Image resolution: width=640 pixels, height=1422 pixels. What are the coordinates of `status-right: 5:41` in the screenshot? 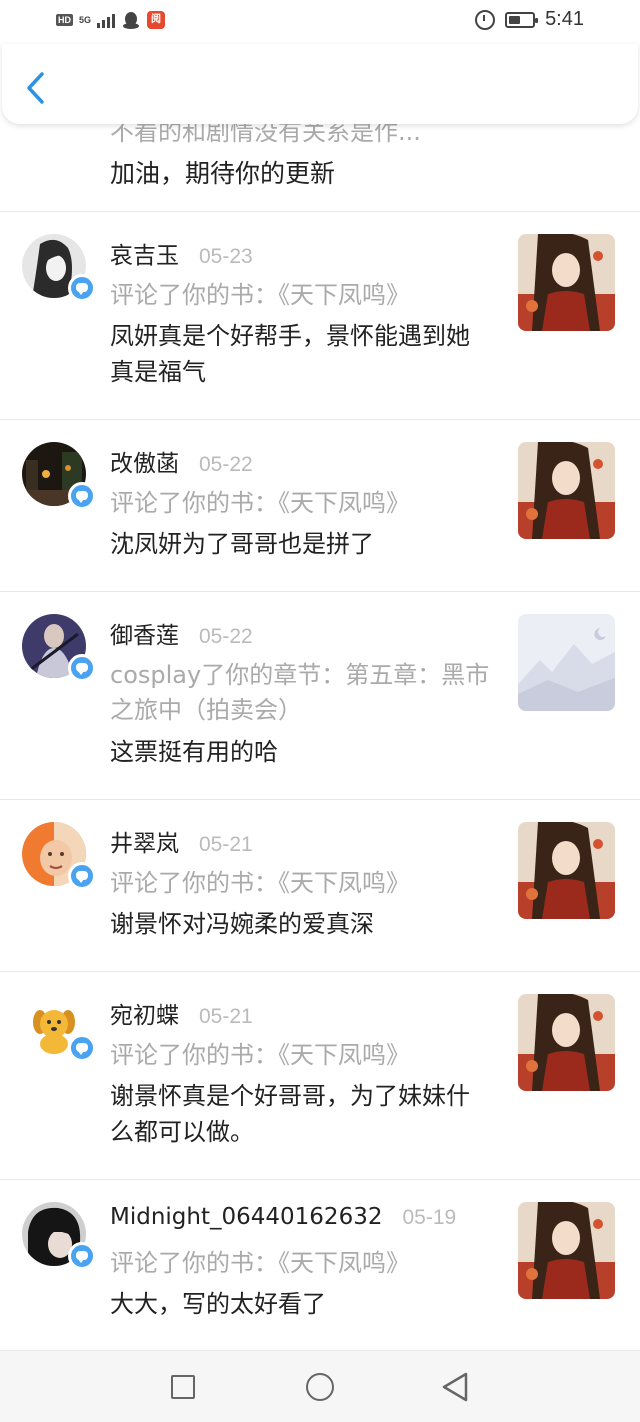 It's located at (529, 19).